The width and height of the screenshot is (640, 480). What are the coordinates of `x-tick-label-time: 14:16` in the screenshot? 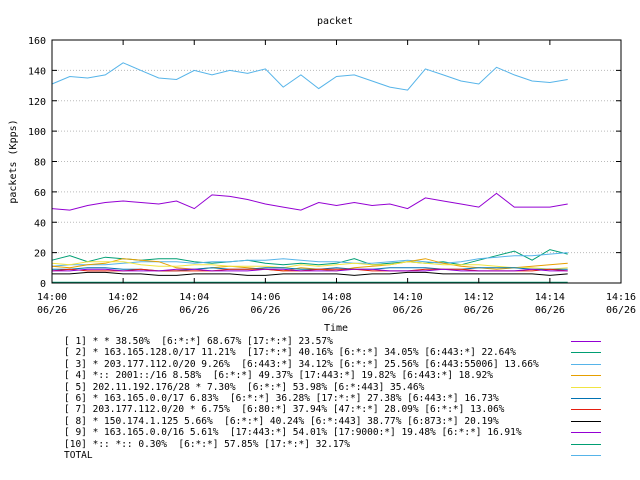 It's located at (621, 297).